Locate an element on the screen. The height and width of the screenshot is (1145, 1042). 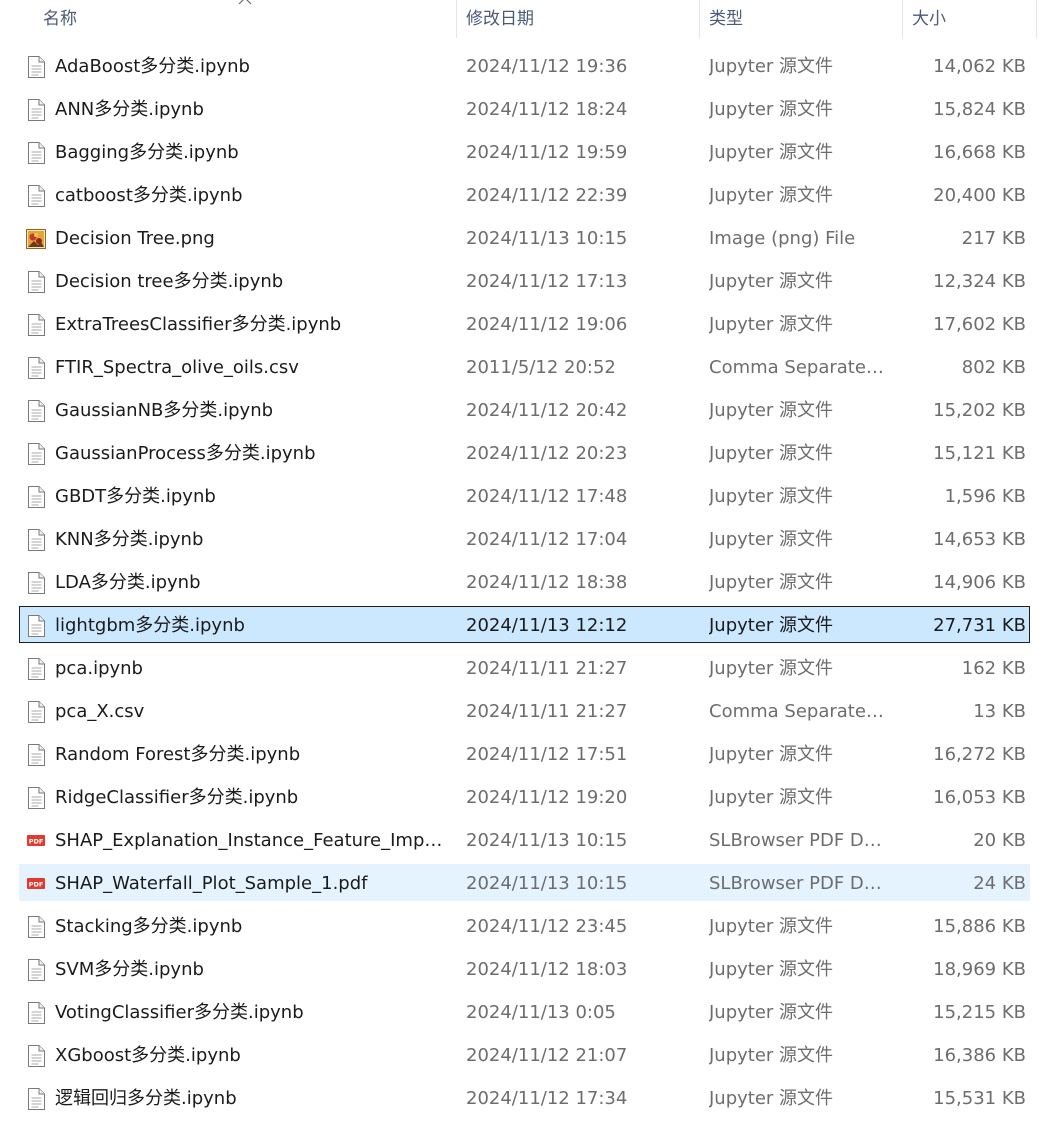
file-size: 217 KB is located at coordinates (993, 238).